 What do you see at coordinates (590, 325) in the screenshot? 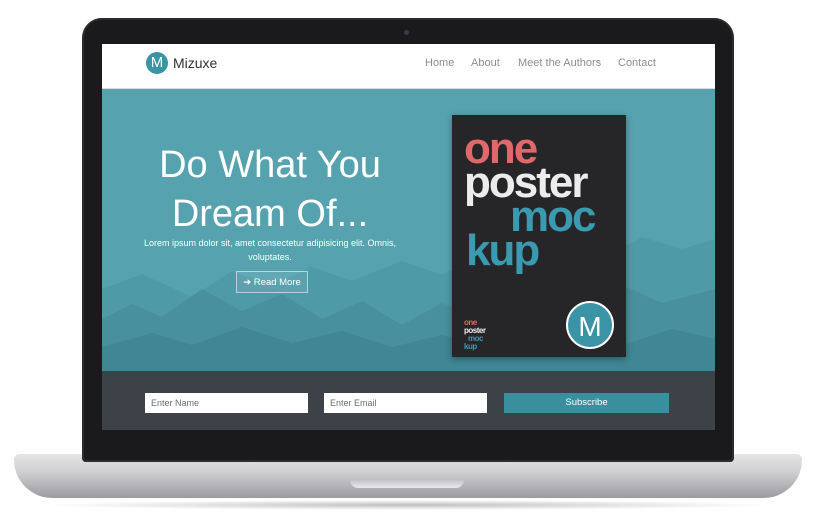
I see `poster-logo-badge: M` at bounding box center [590, 325].